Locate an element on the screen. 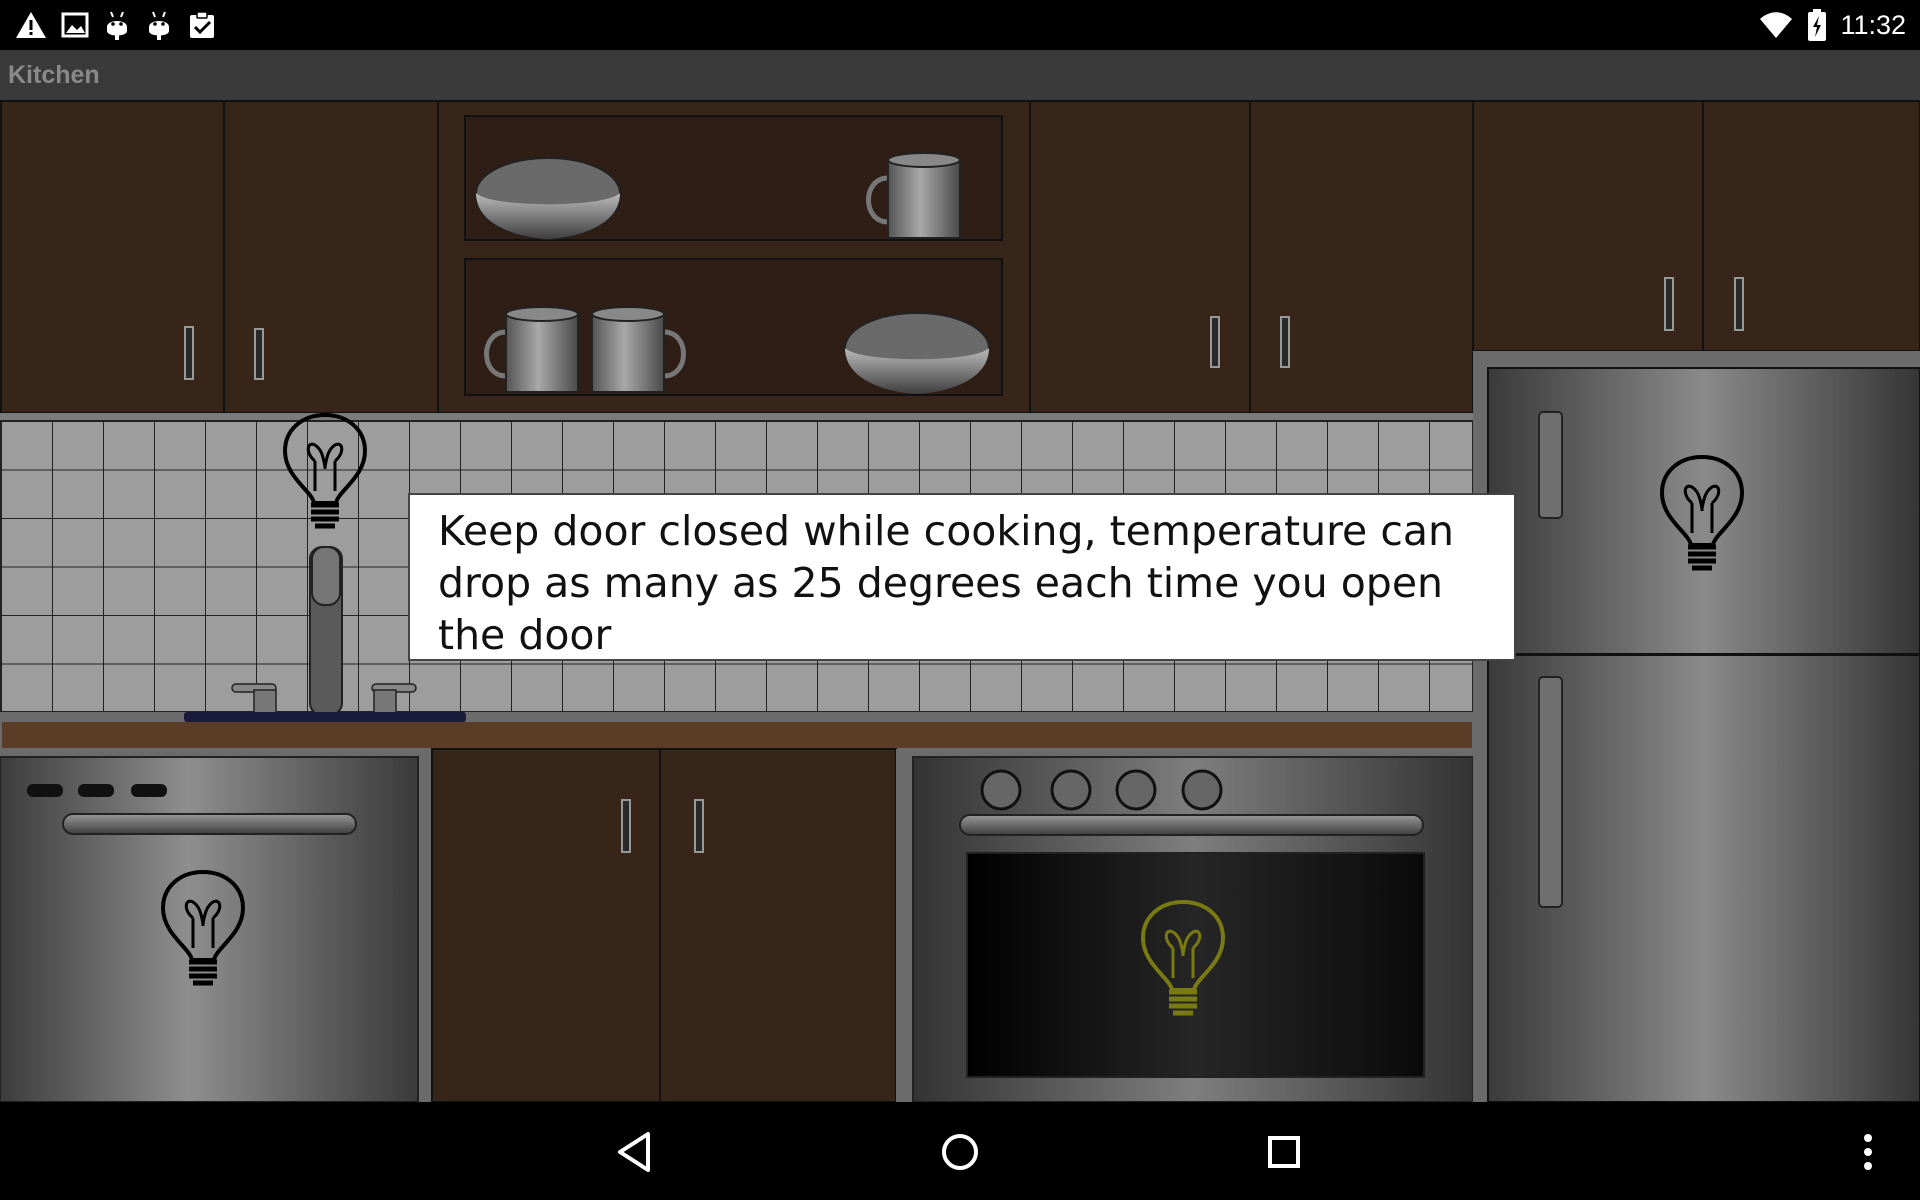  navigation-bar is located at coordinates (960, 1151).